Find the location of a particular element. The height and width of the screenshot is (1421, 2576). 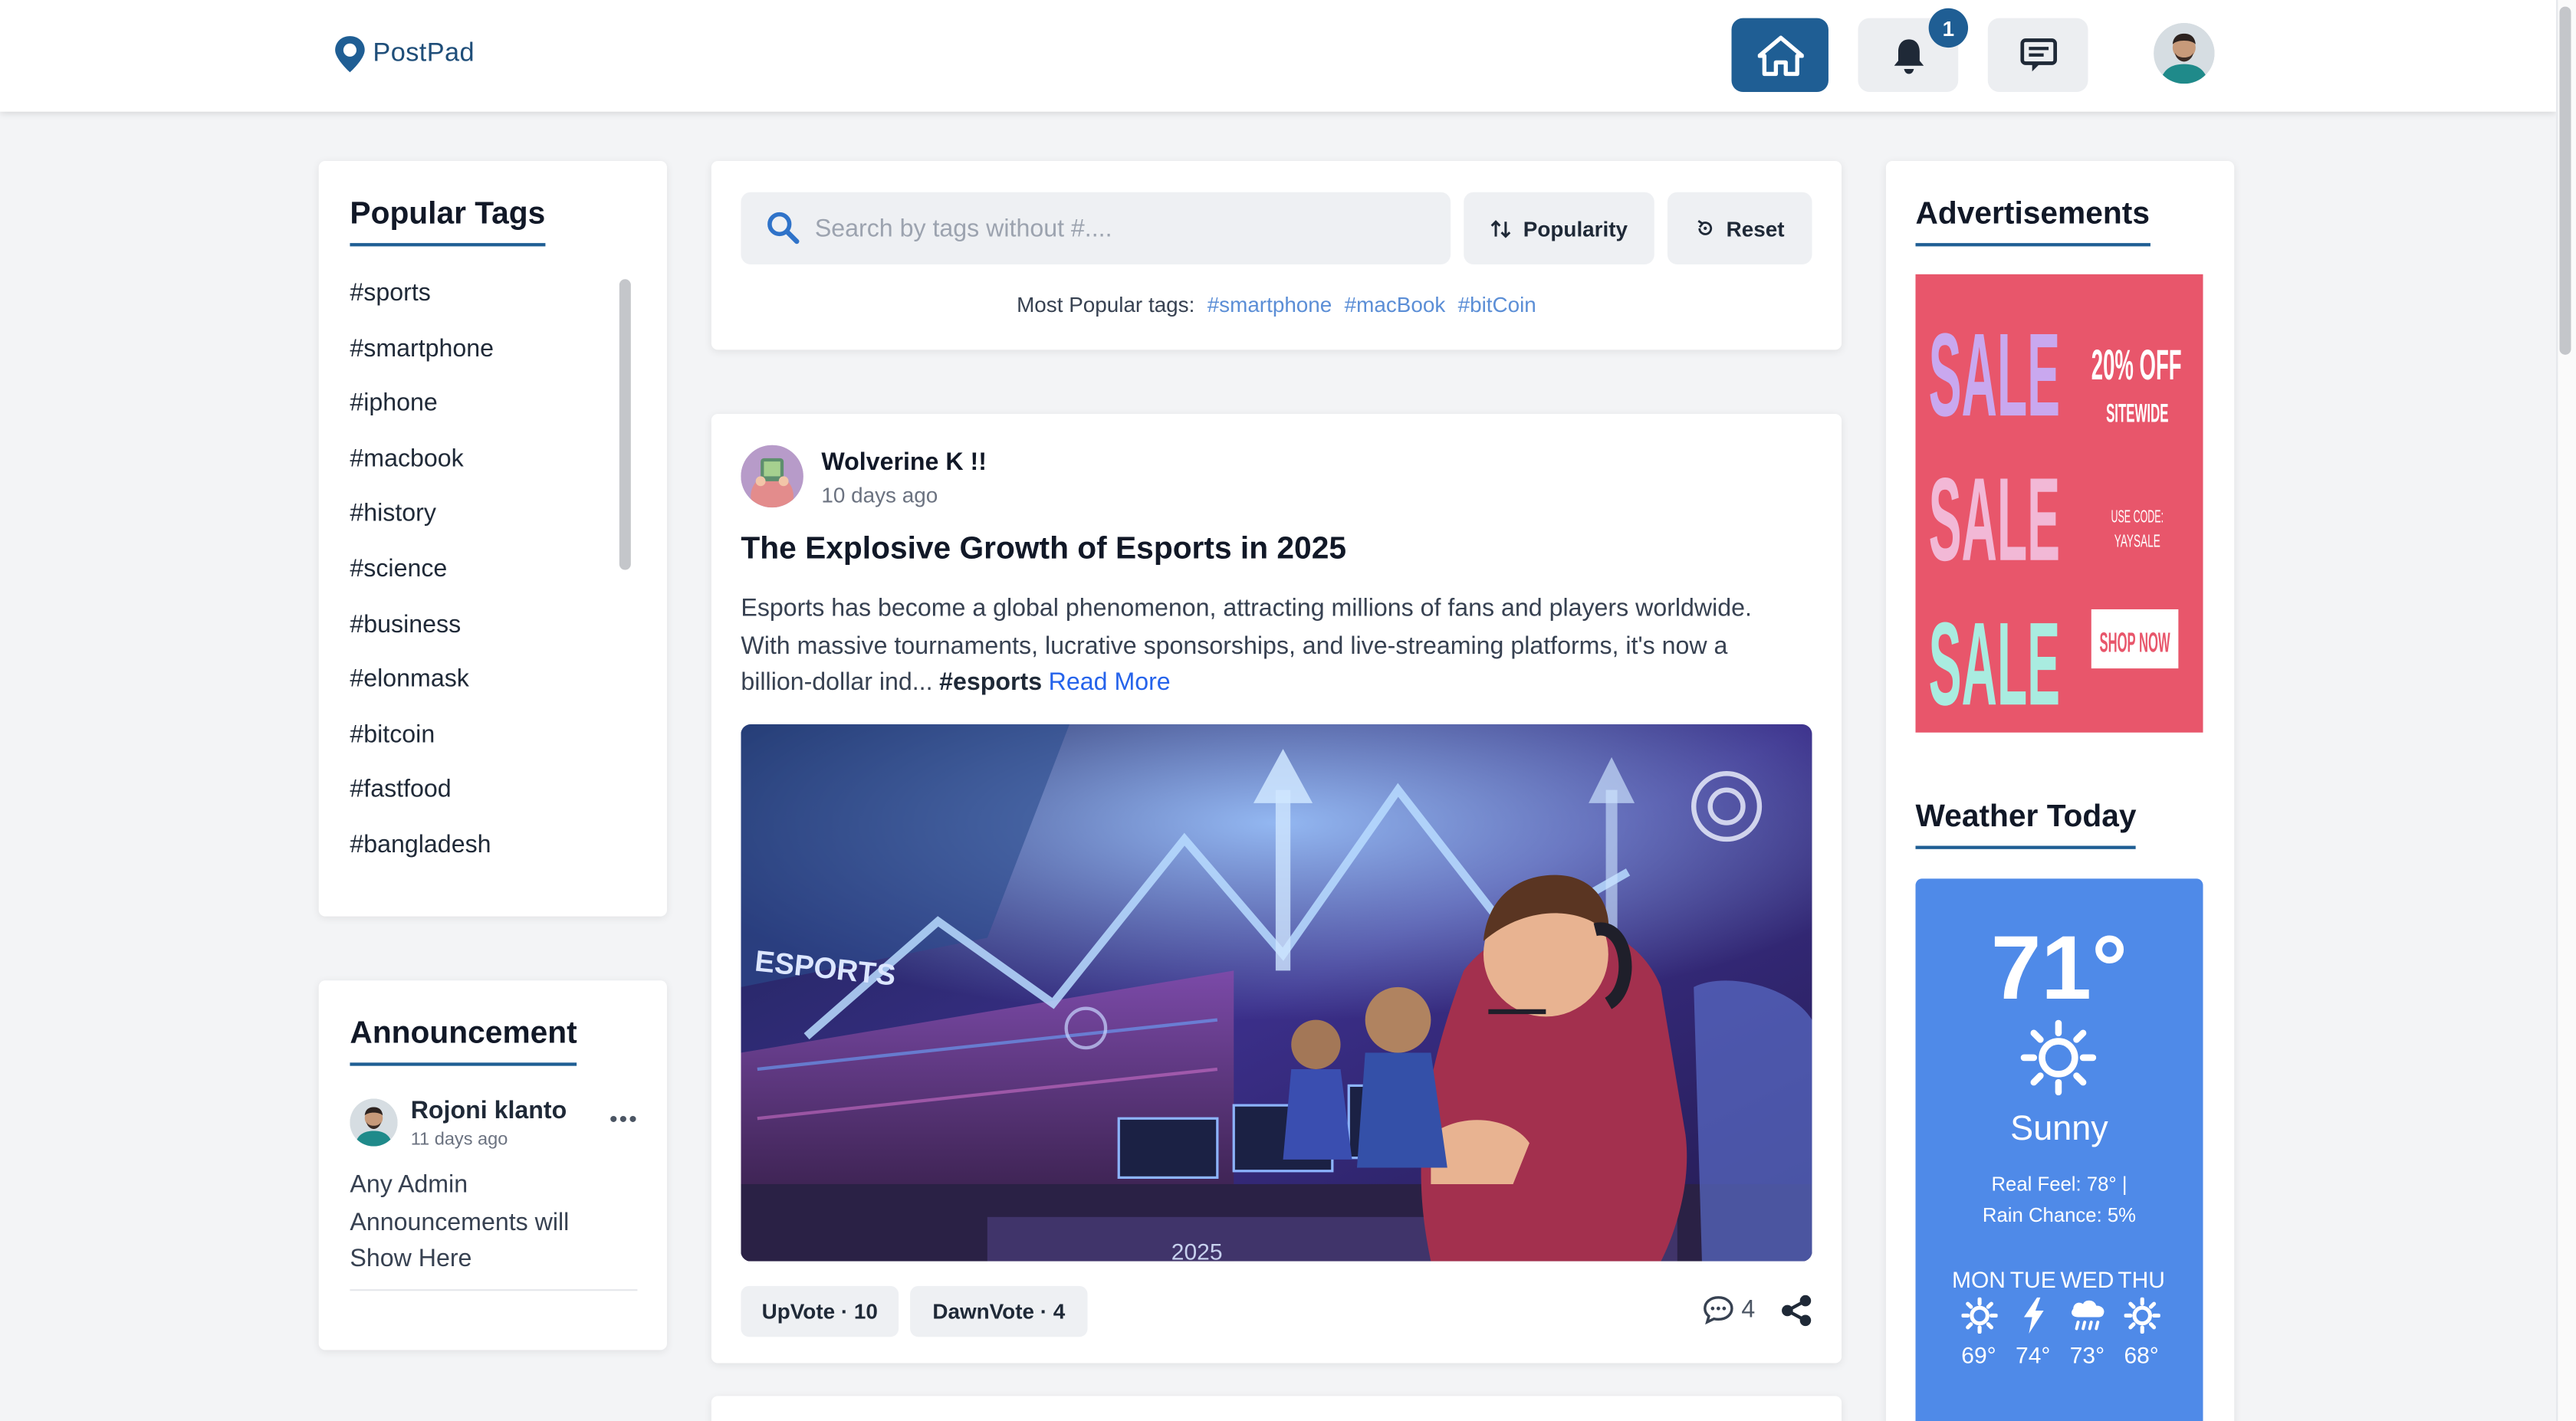

forecast-icons is located at coordinates (2060, 1315).